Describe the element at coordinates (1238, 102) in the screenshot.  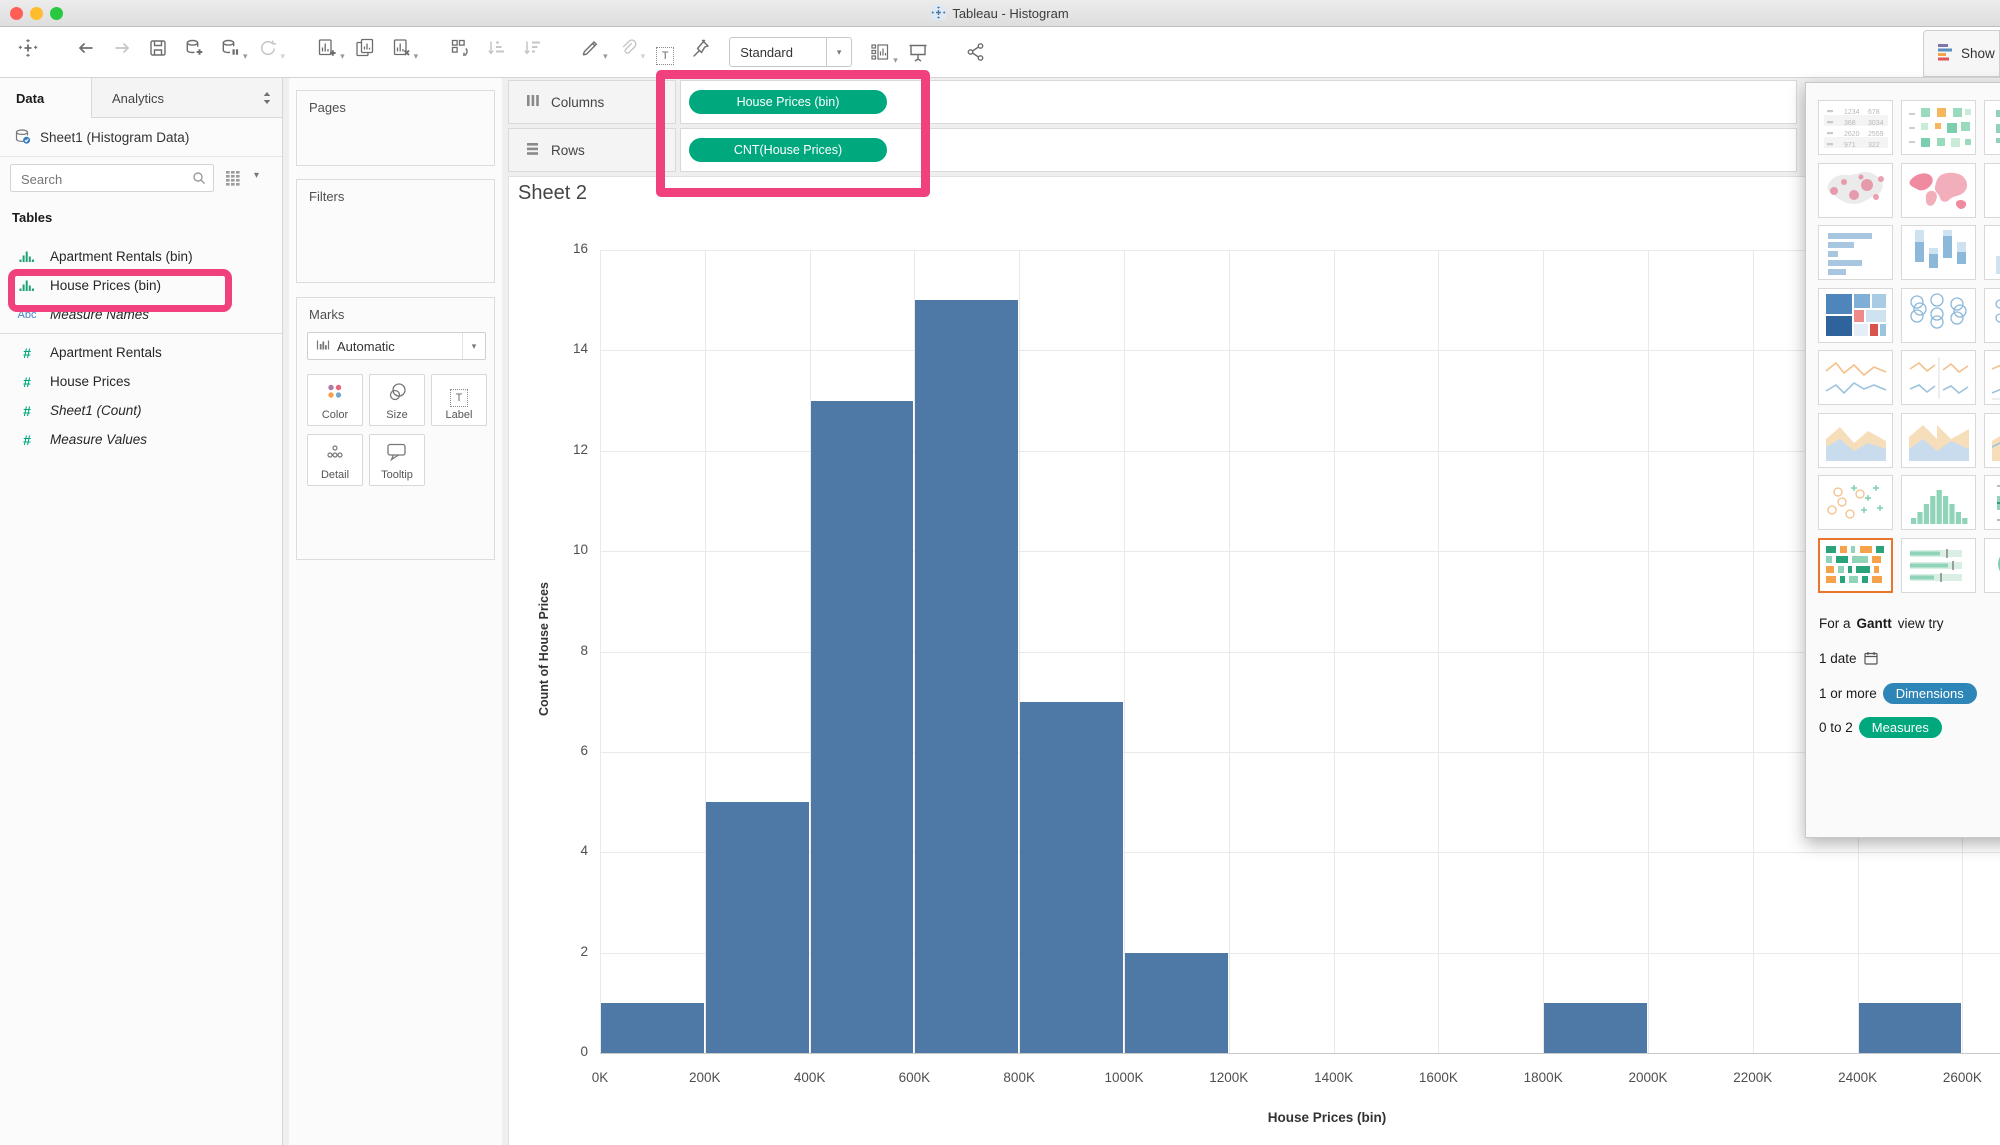
I see `columns-shelf: House Prices (bin)` at that location.